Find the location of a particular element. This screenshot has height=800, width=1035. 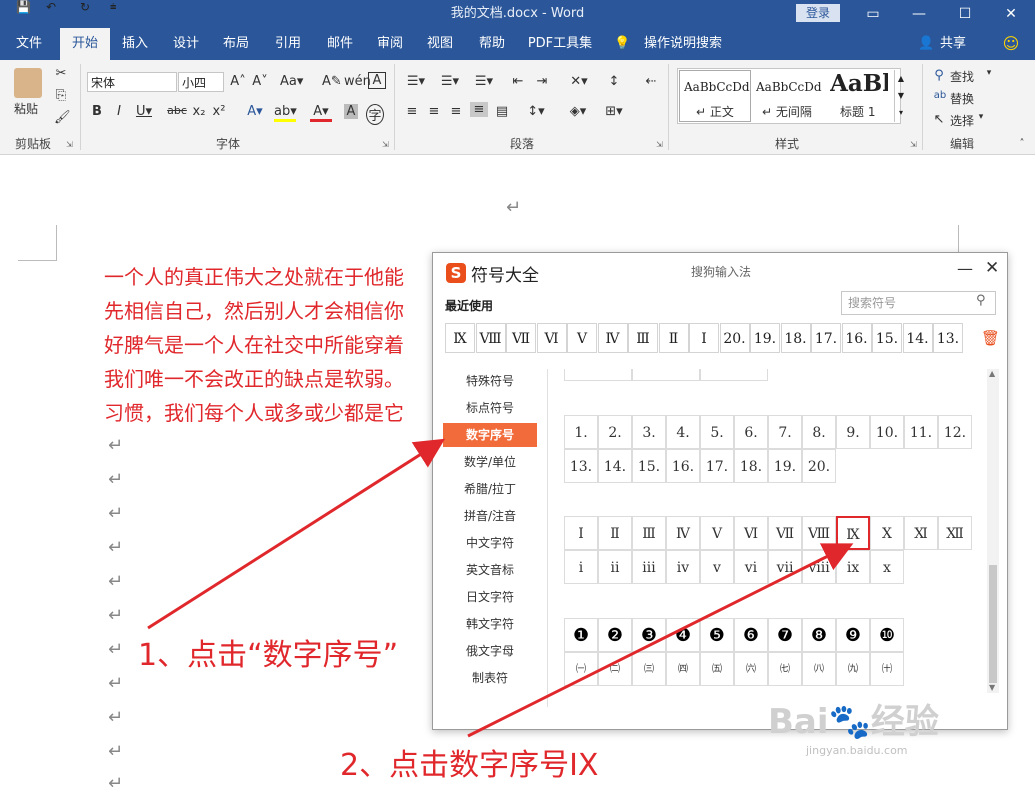

baidu-watermark: Bai🐾经验 is located at coordinates (853, 722).